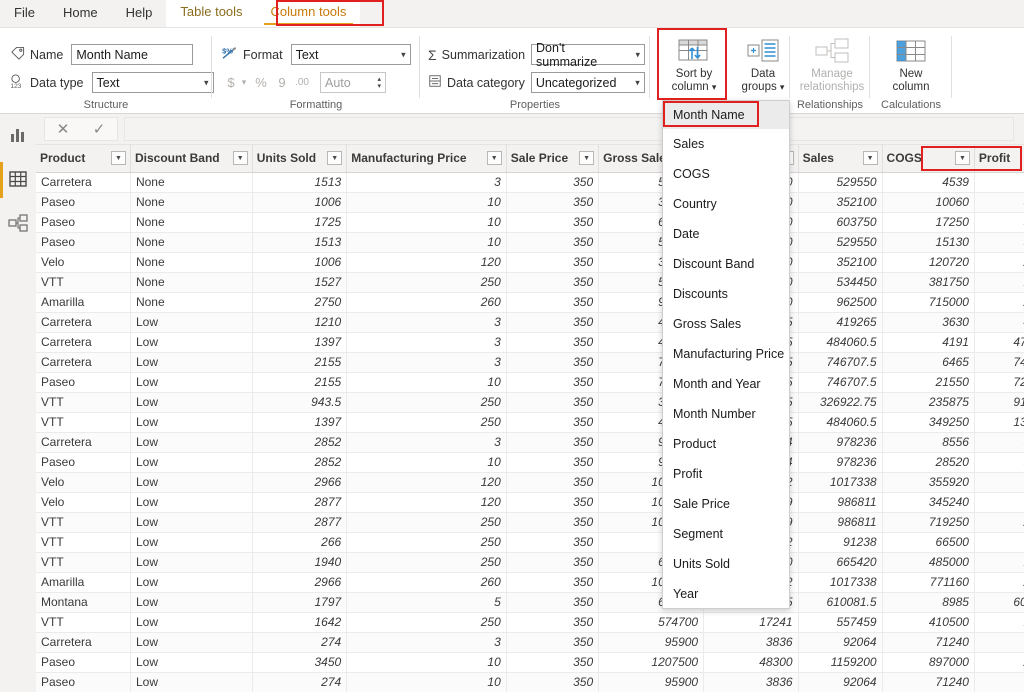 Image resolution: width=1024 pixels, height=692 pixels. Describe the element at coordinates (840, 402) in the screenshot. I see `cell-sales: 326922.75` at that location.